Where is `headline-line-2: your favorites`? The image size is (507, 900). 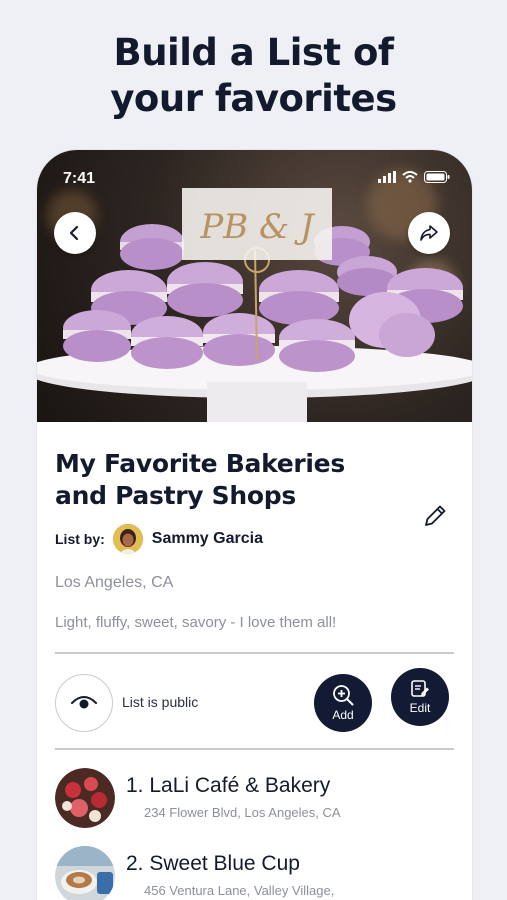 headline-line-2: your favorites is located at coordinates (253, 98).